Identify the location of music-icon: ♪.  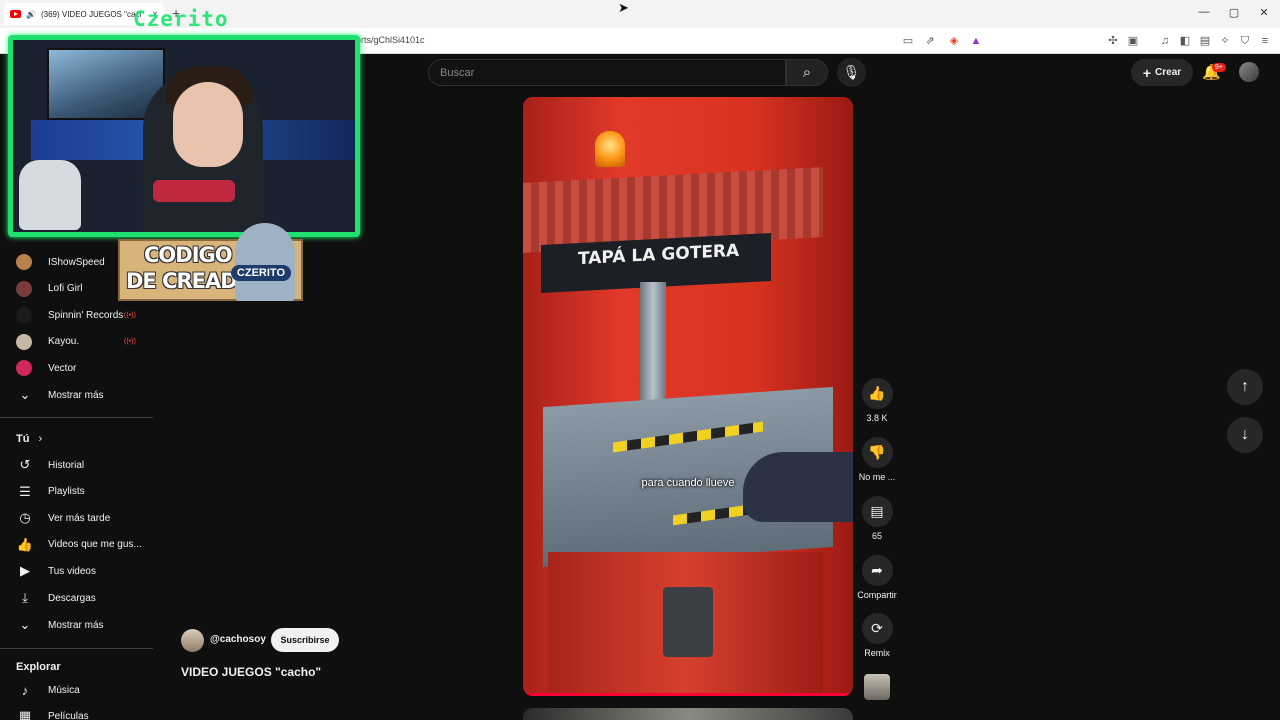
(25, 690).